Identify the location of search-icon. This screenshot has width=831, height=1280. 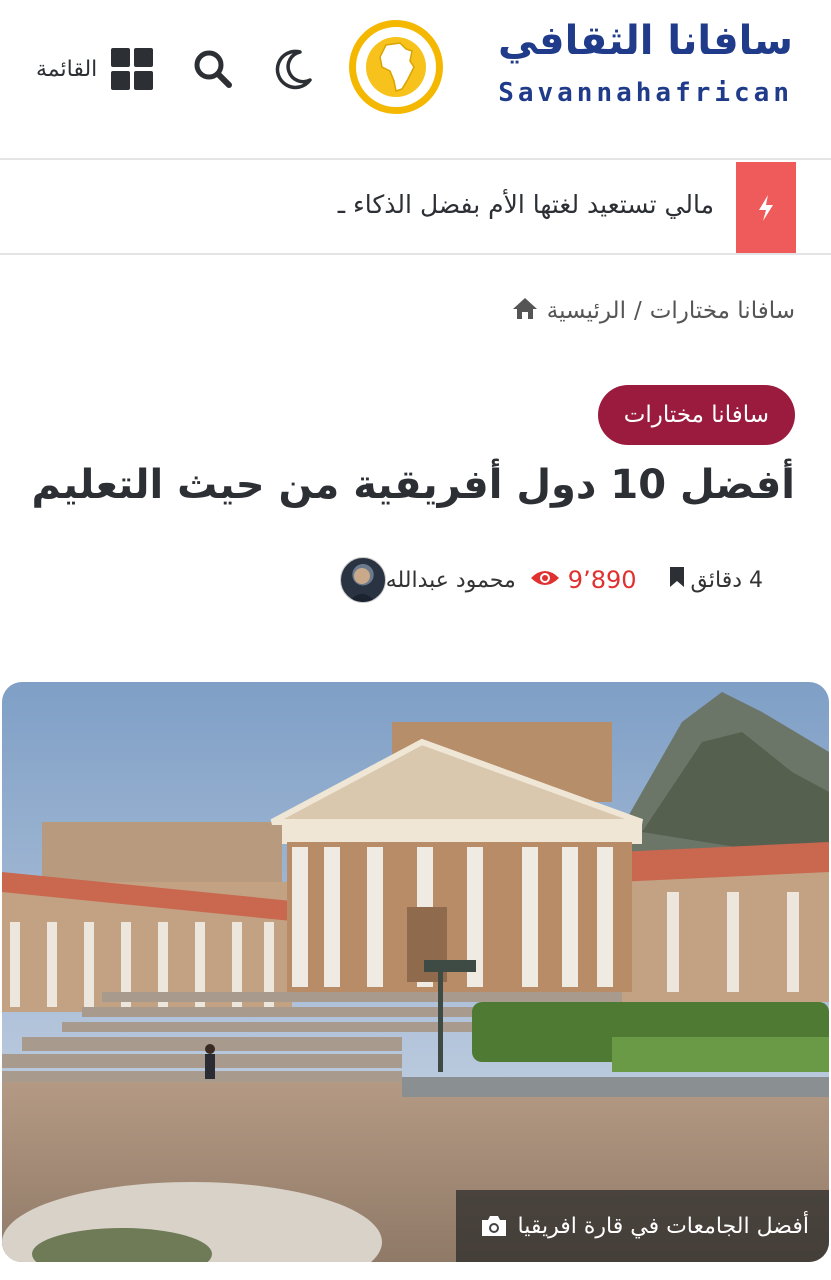
(213, 69).